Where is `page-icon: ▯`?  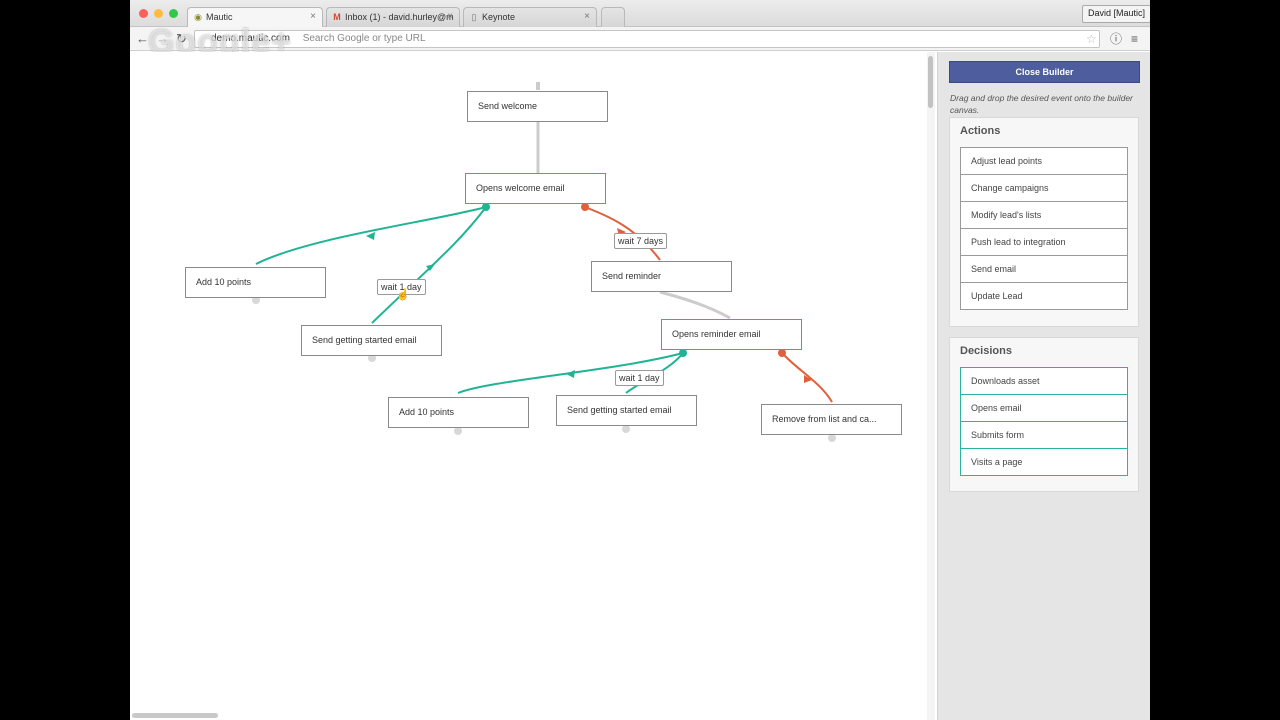 page-icon: ▯ is located at coordinates (474, 17).